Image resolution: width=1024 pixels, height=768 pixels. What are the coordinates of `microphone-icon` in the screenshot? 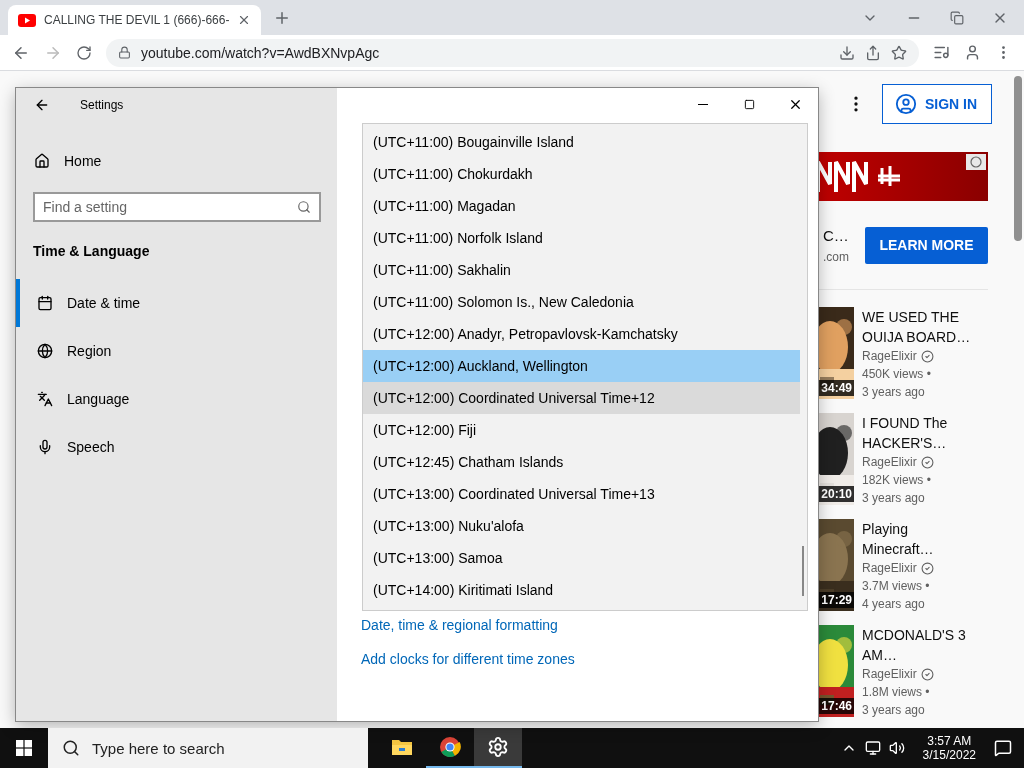 It's located at (45, 447).